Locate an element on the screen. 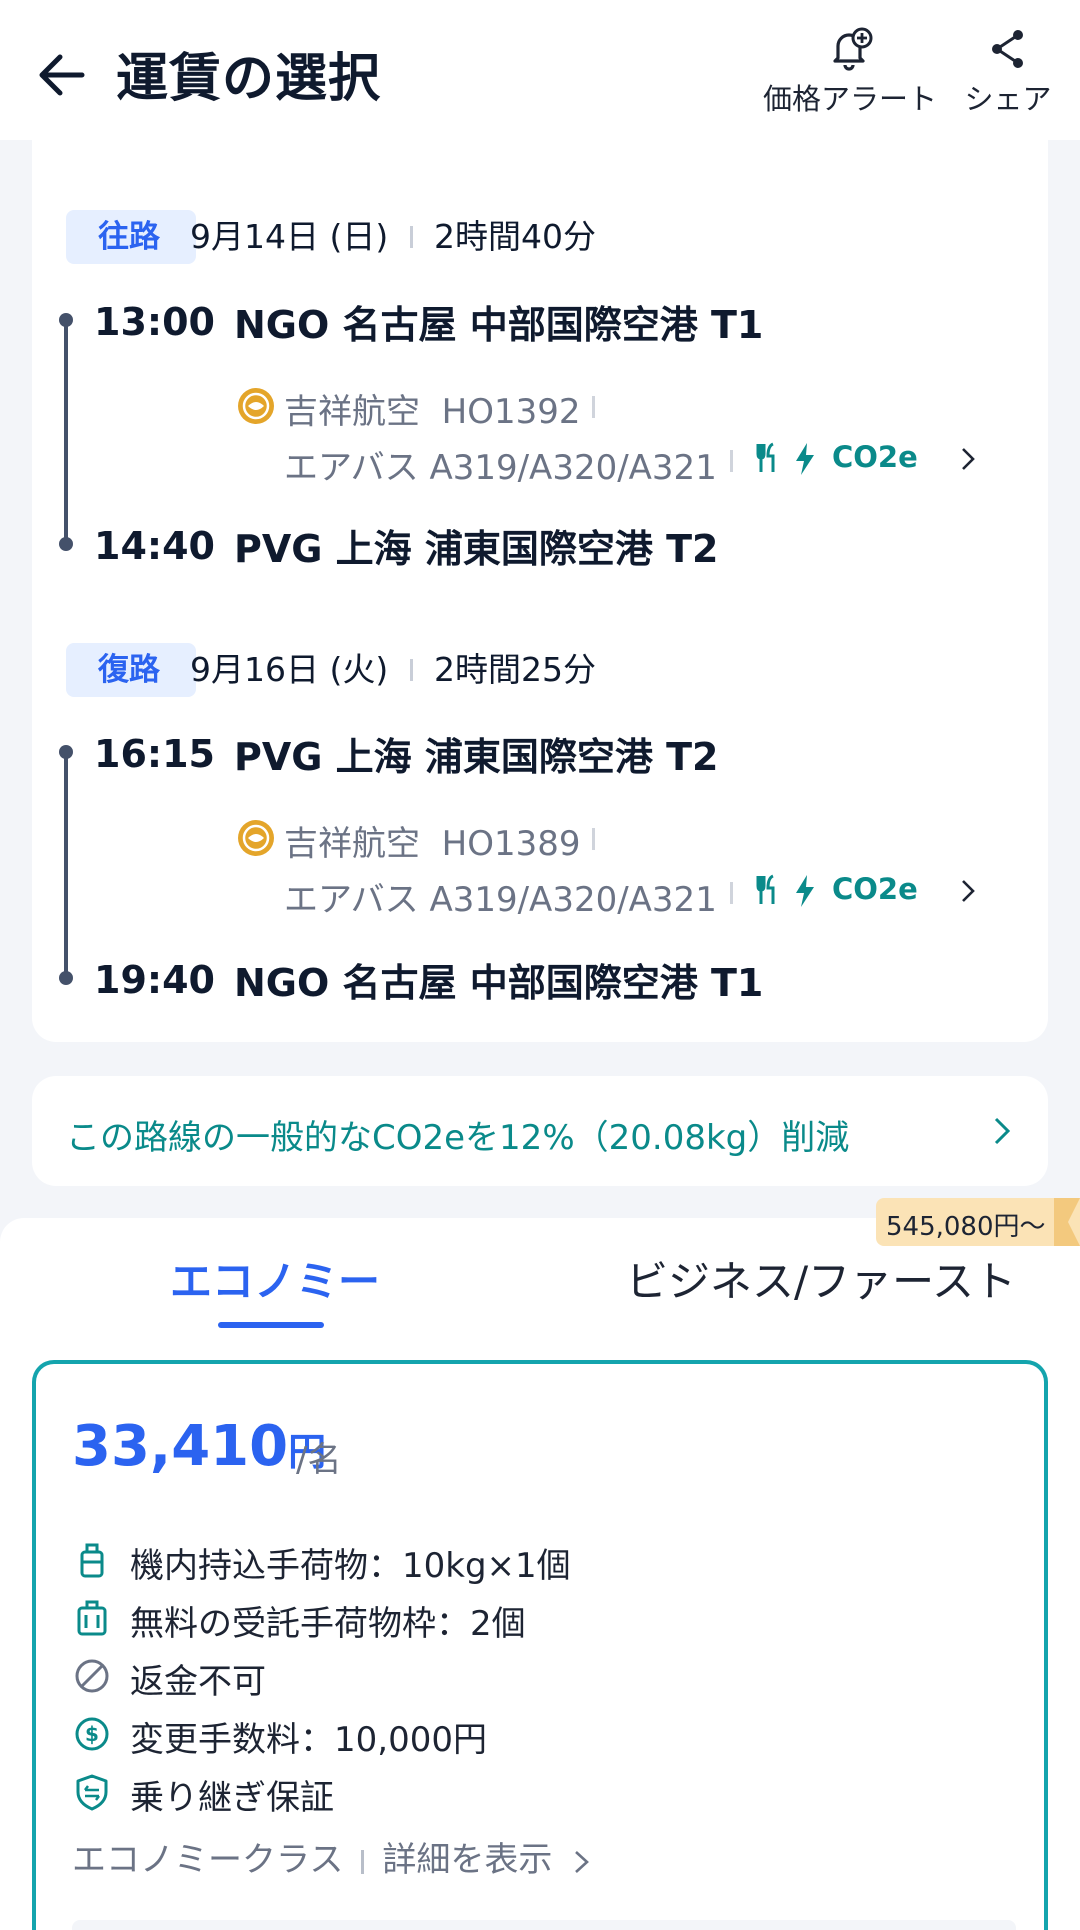 The image size is (1080, 1930). share-label: シェア is located at coordinates (1008, 99).